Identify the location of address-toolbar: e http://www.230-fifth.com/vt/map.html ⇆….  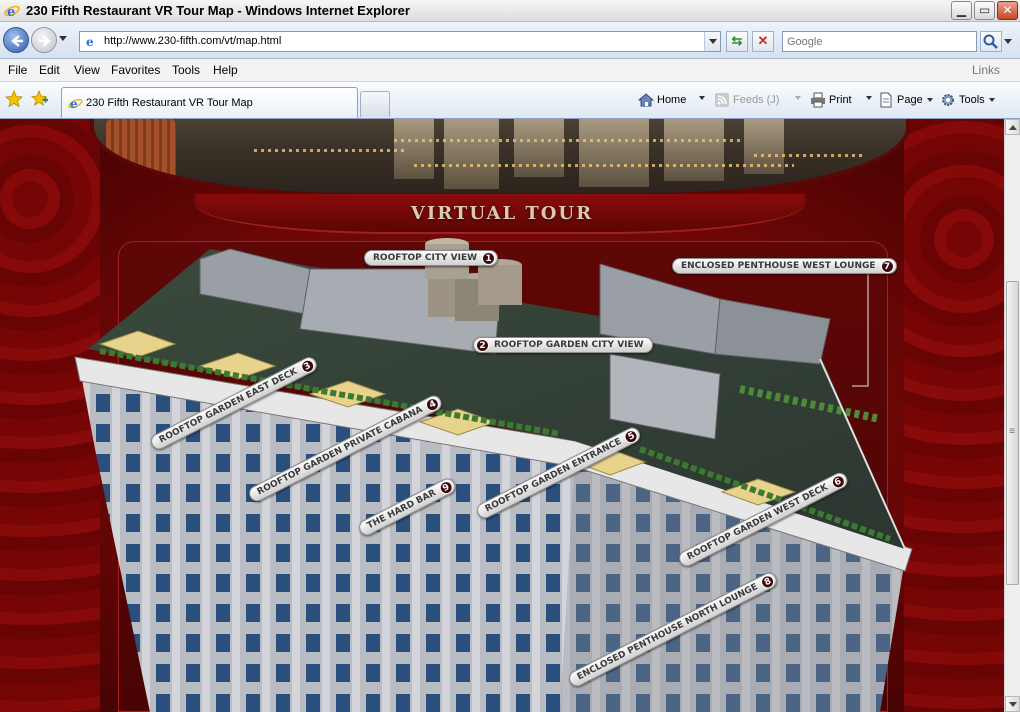
(510, 40).